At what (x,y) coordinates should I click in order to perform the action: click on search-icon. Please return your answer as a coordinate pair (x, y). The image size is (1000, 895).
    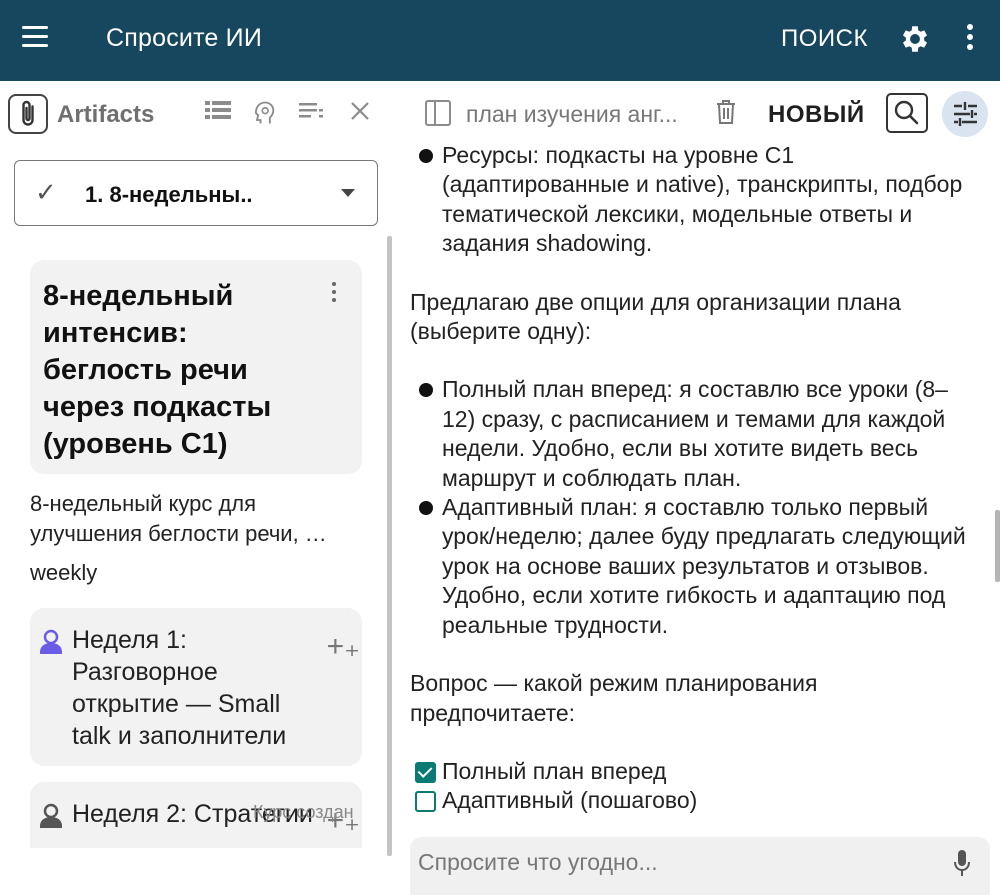
    Looking at the image, I should click on (906, 112).